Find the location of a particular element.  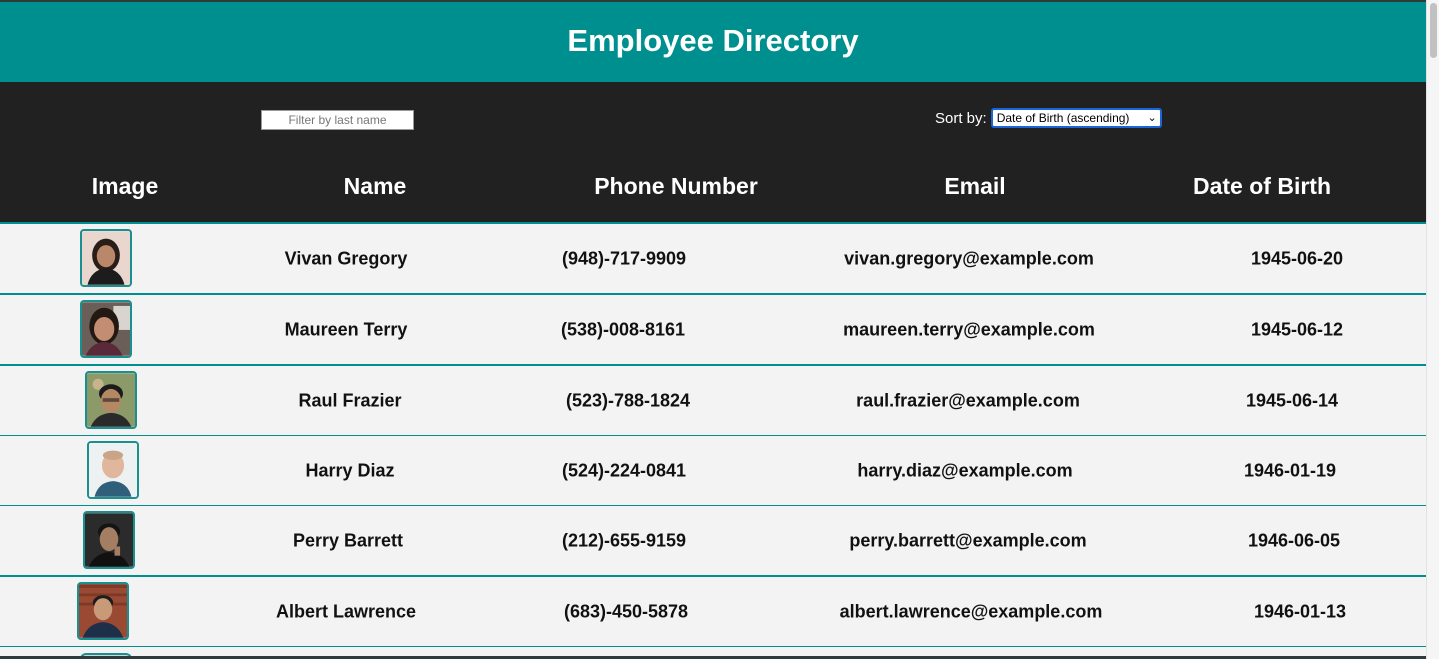

employee-phone: (538)-008-8161 is located at coordinates (623, 329).